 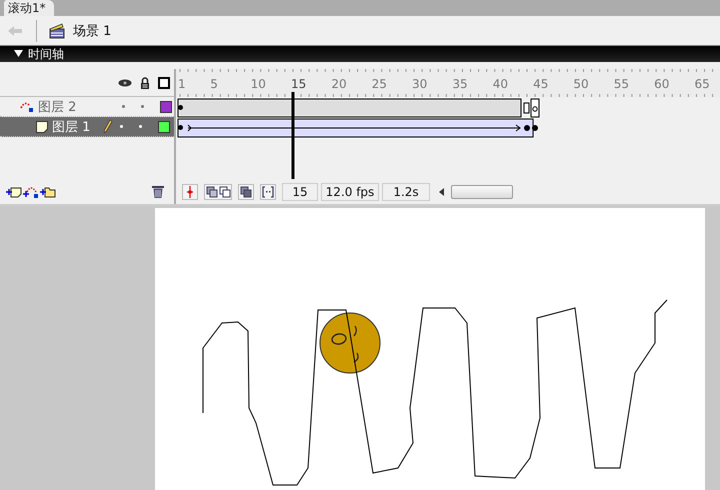 I want to click on edit-multiple-frames-icon, so click(x=246, y=192).